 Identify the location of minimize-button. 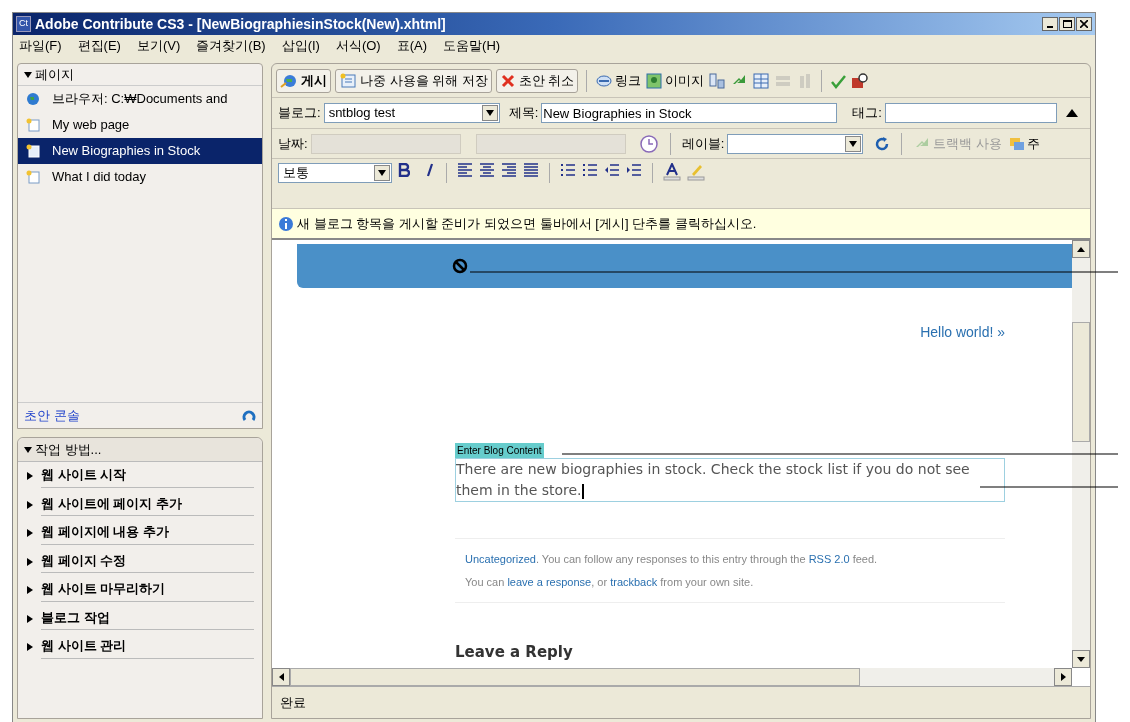
(1050, 24).